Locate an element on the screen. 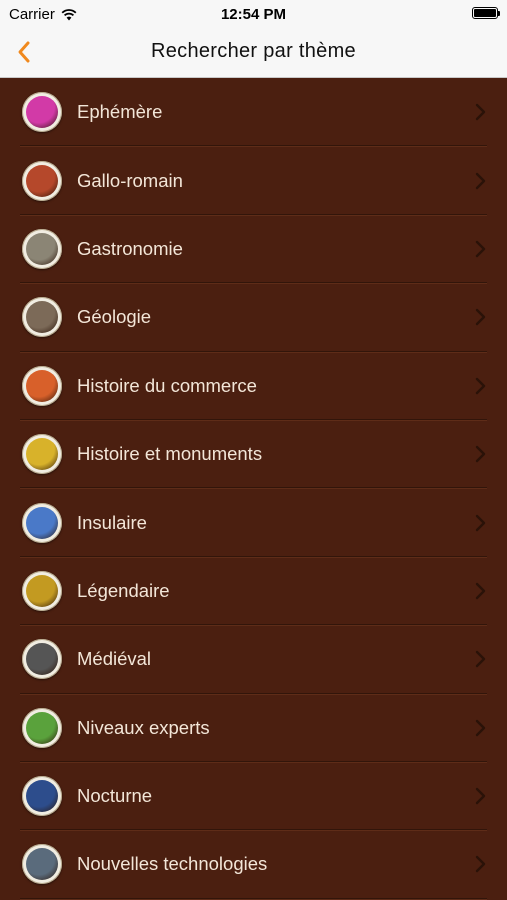  green-monster-icon is located at coordinates (42, 727).